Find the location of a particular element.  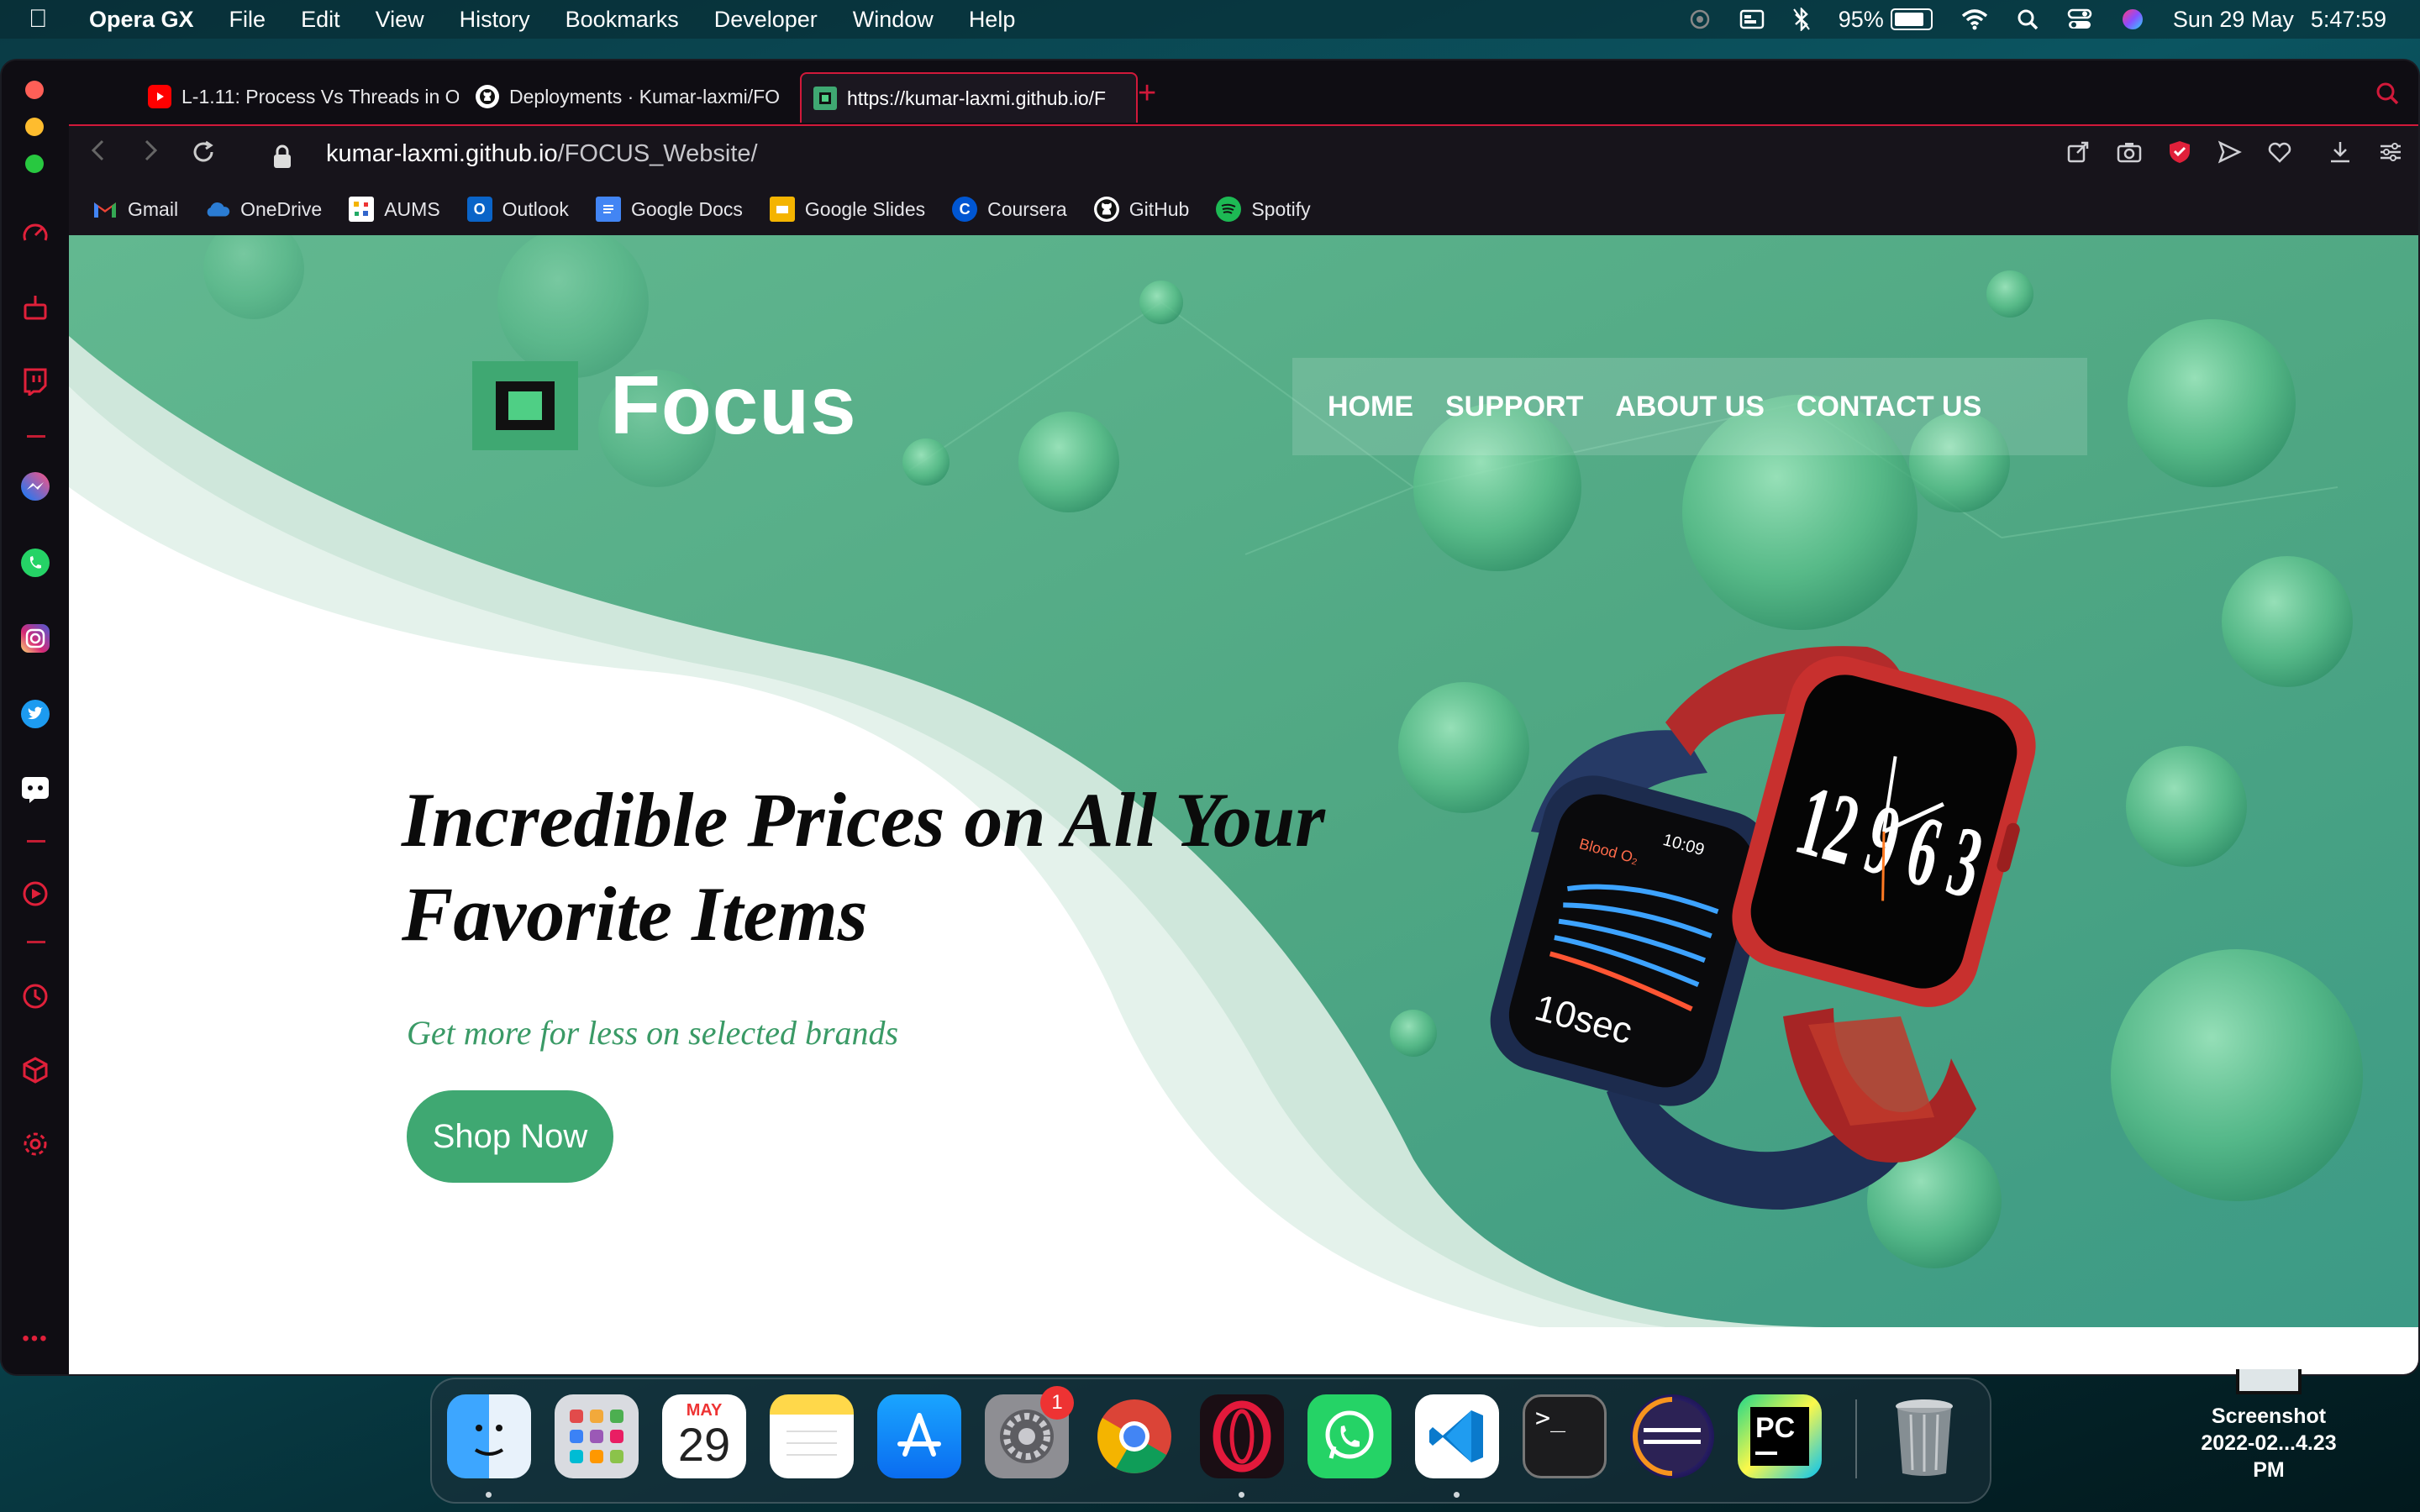

tab-youtube: L-1.11: Process Vs Threads in O is located at coordinates (303, 96).